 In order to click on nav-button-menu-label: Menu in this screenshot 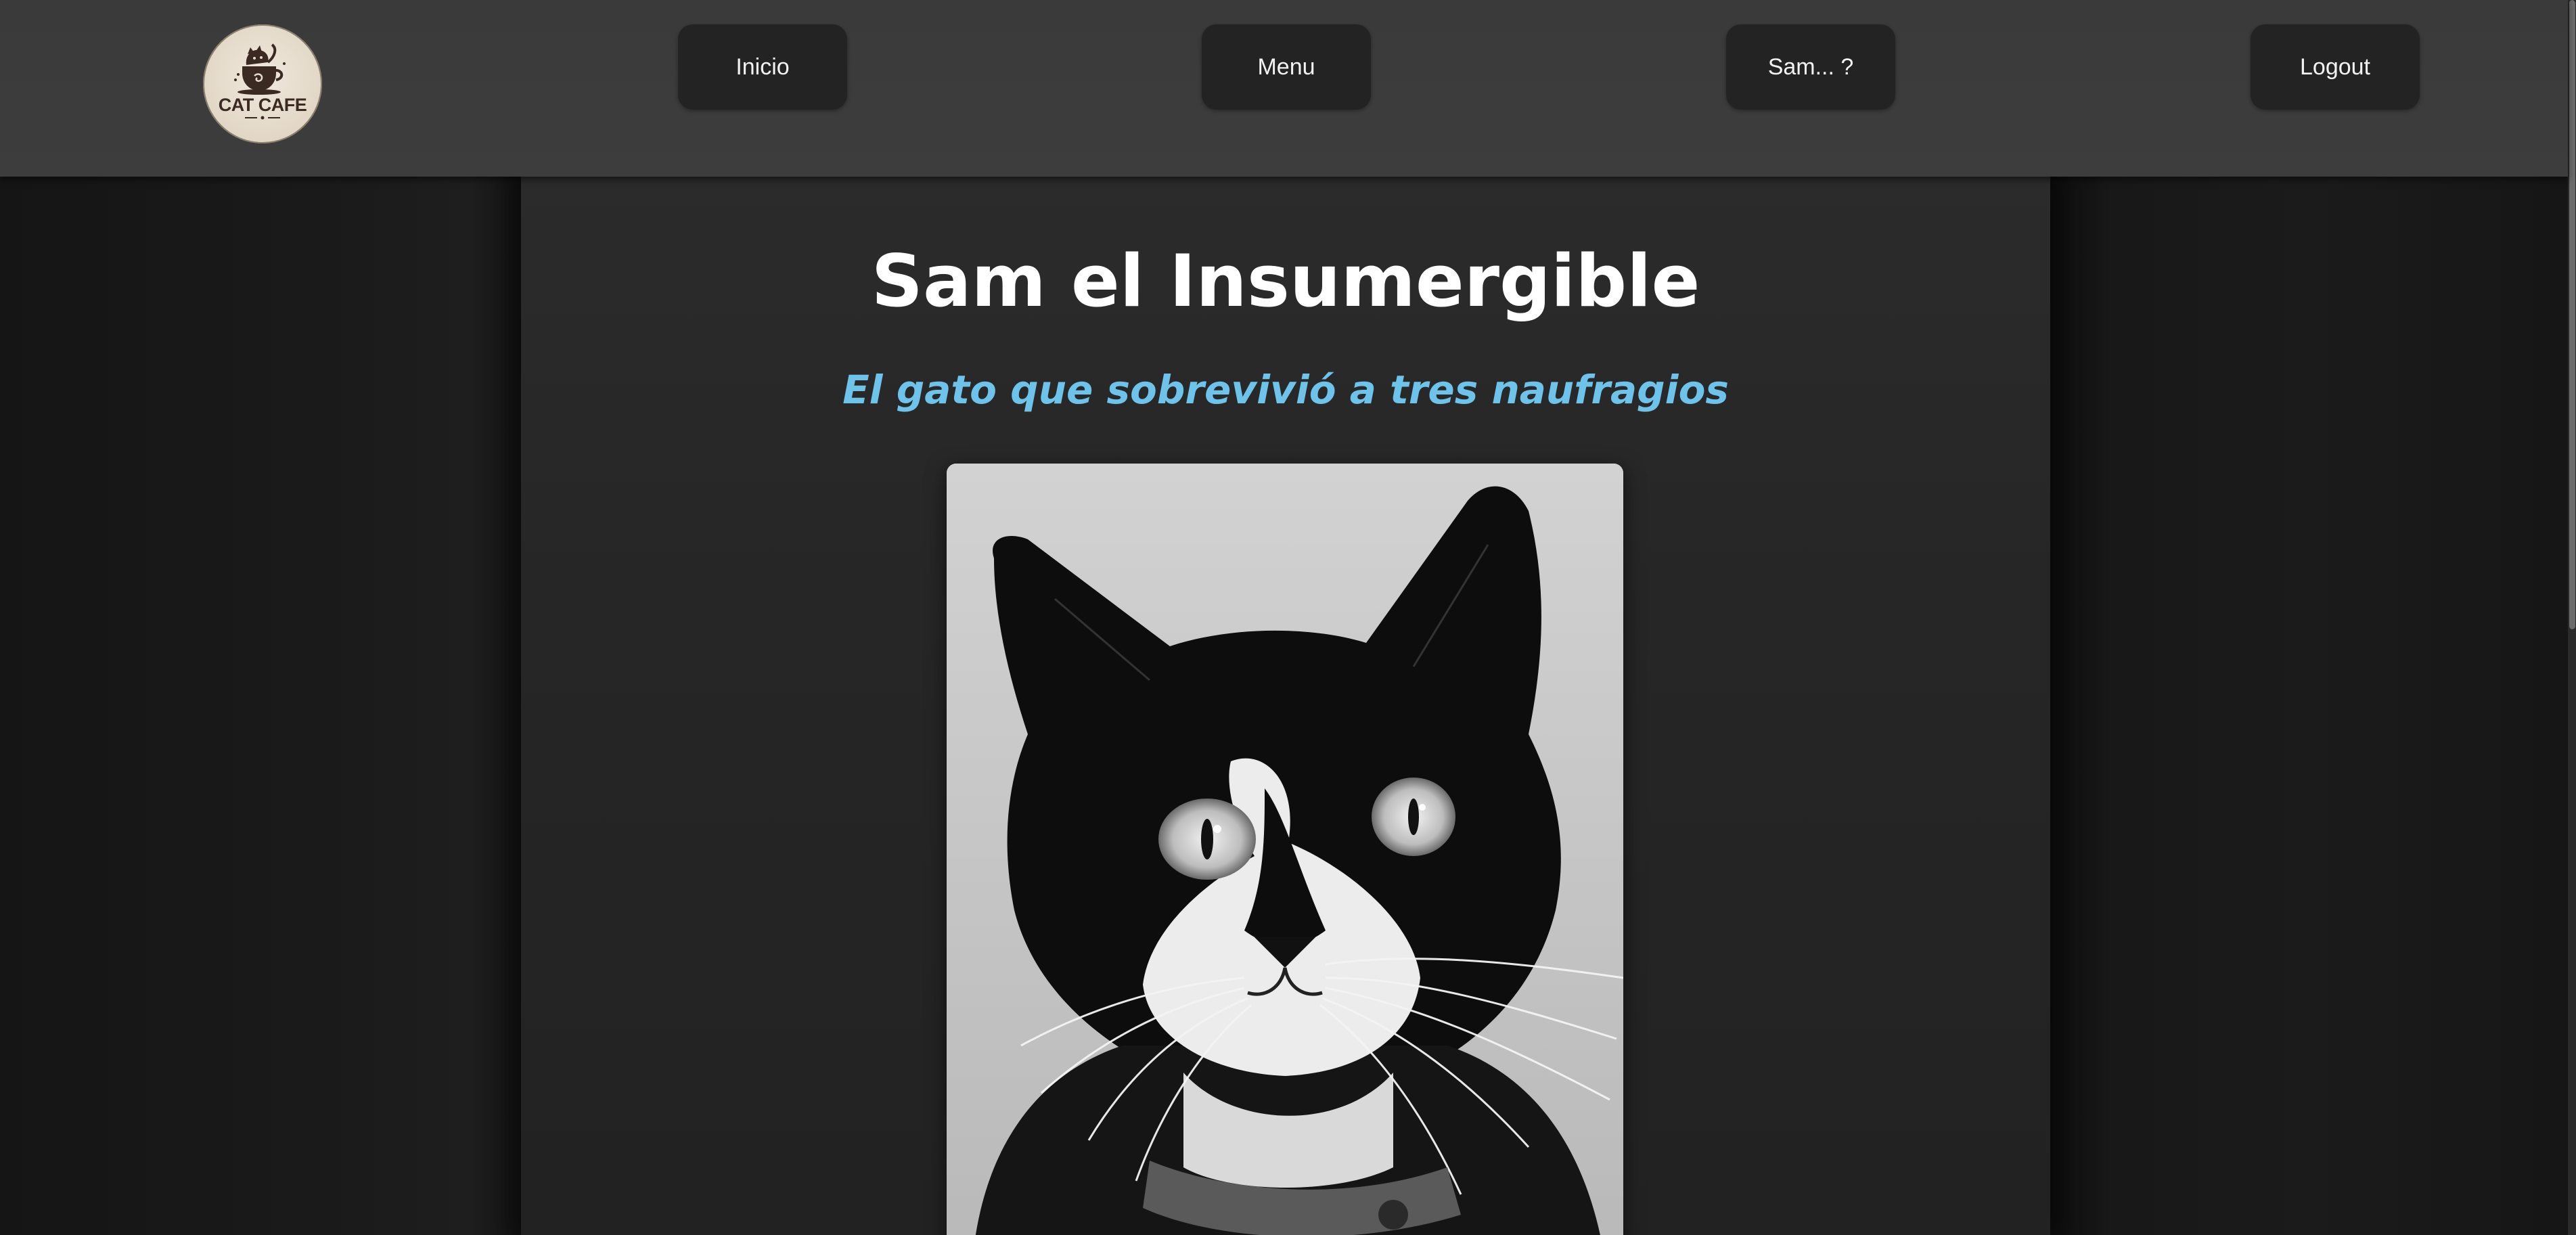, I will do `click(1286, 66)`.